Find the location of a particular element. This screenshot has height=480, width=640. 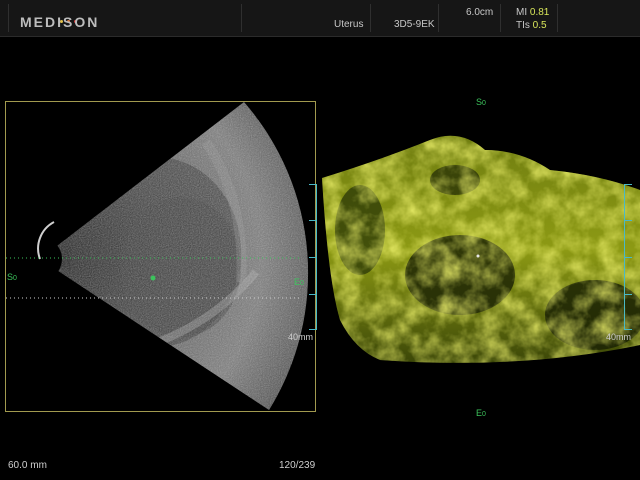

start-marker-sub: 0 is located at coordinates (15, 278).